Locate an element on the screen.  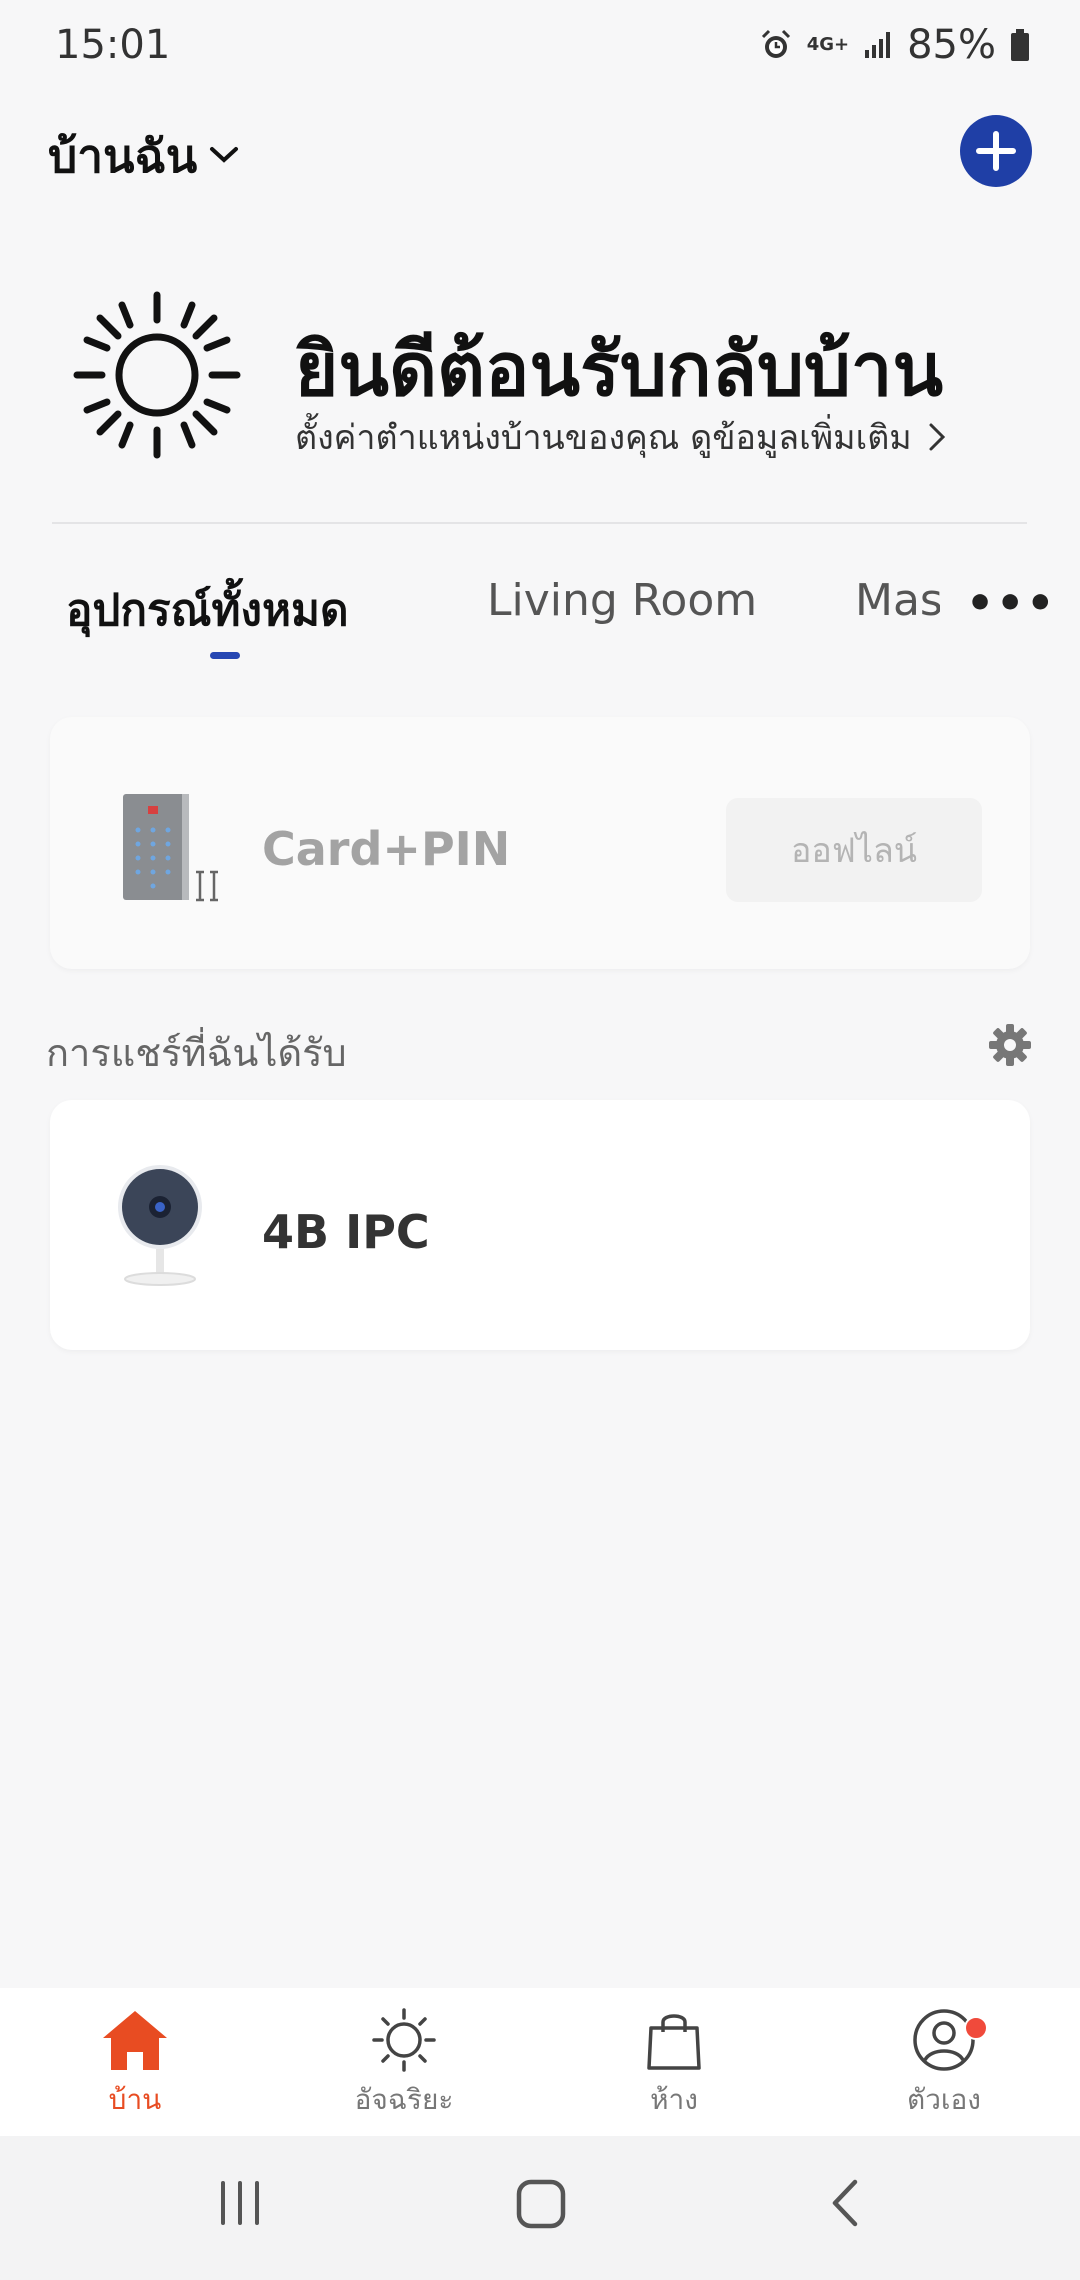
status-badge: ออฟไลน์ is located at coordinates (854, 850).